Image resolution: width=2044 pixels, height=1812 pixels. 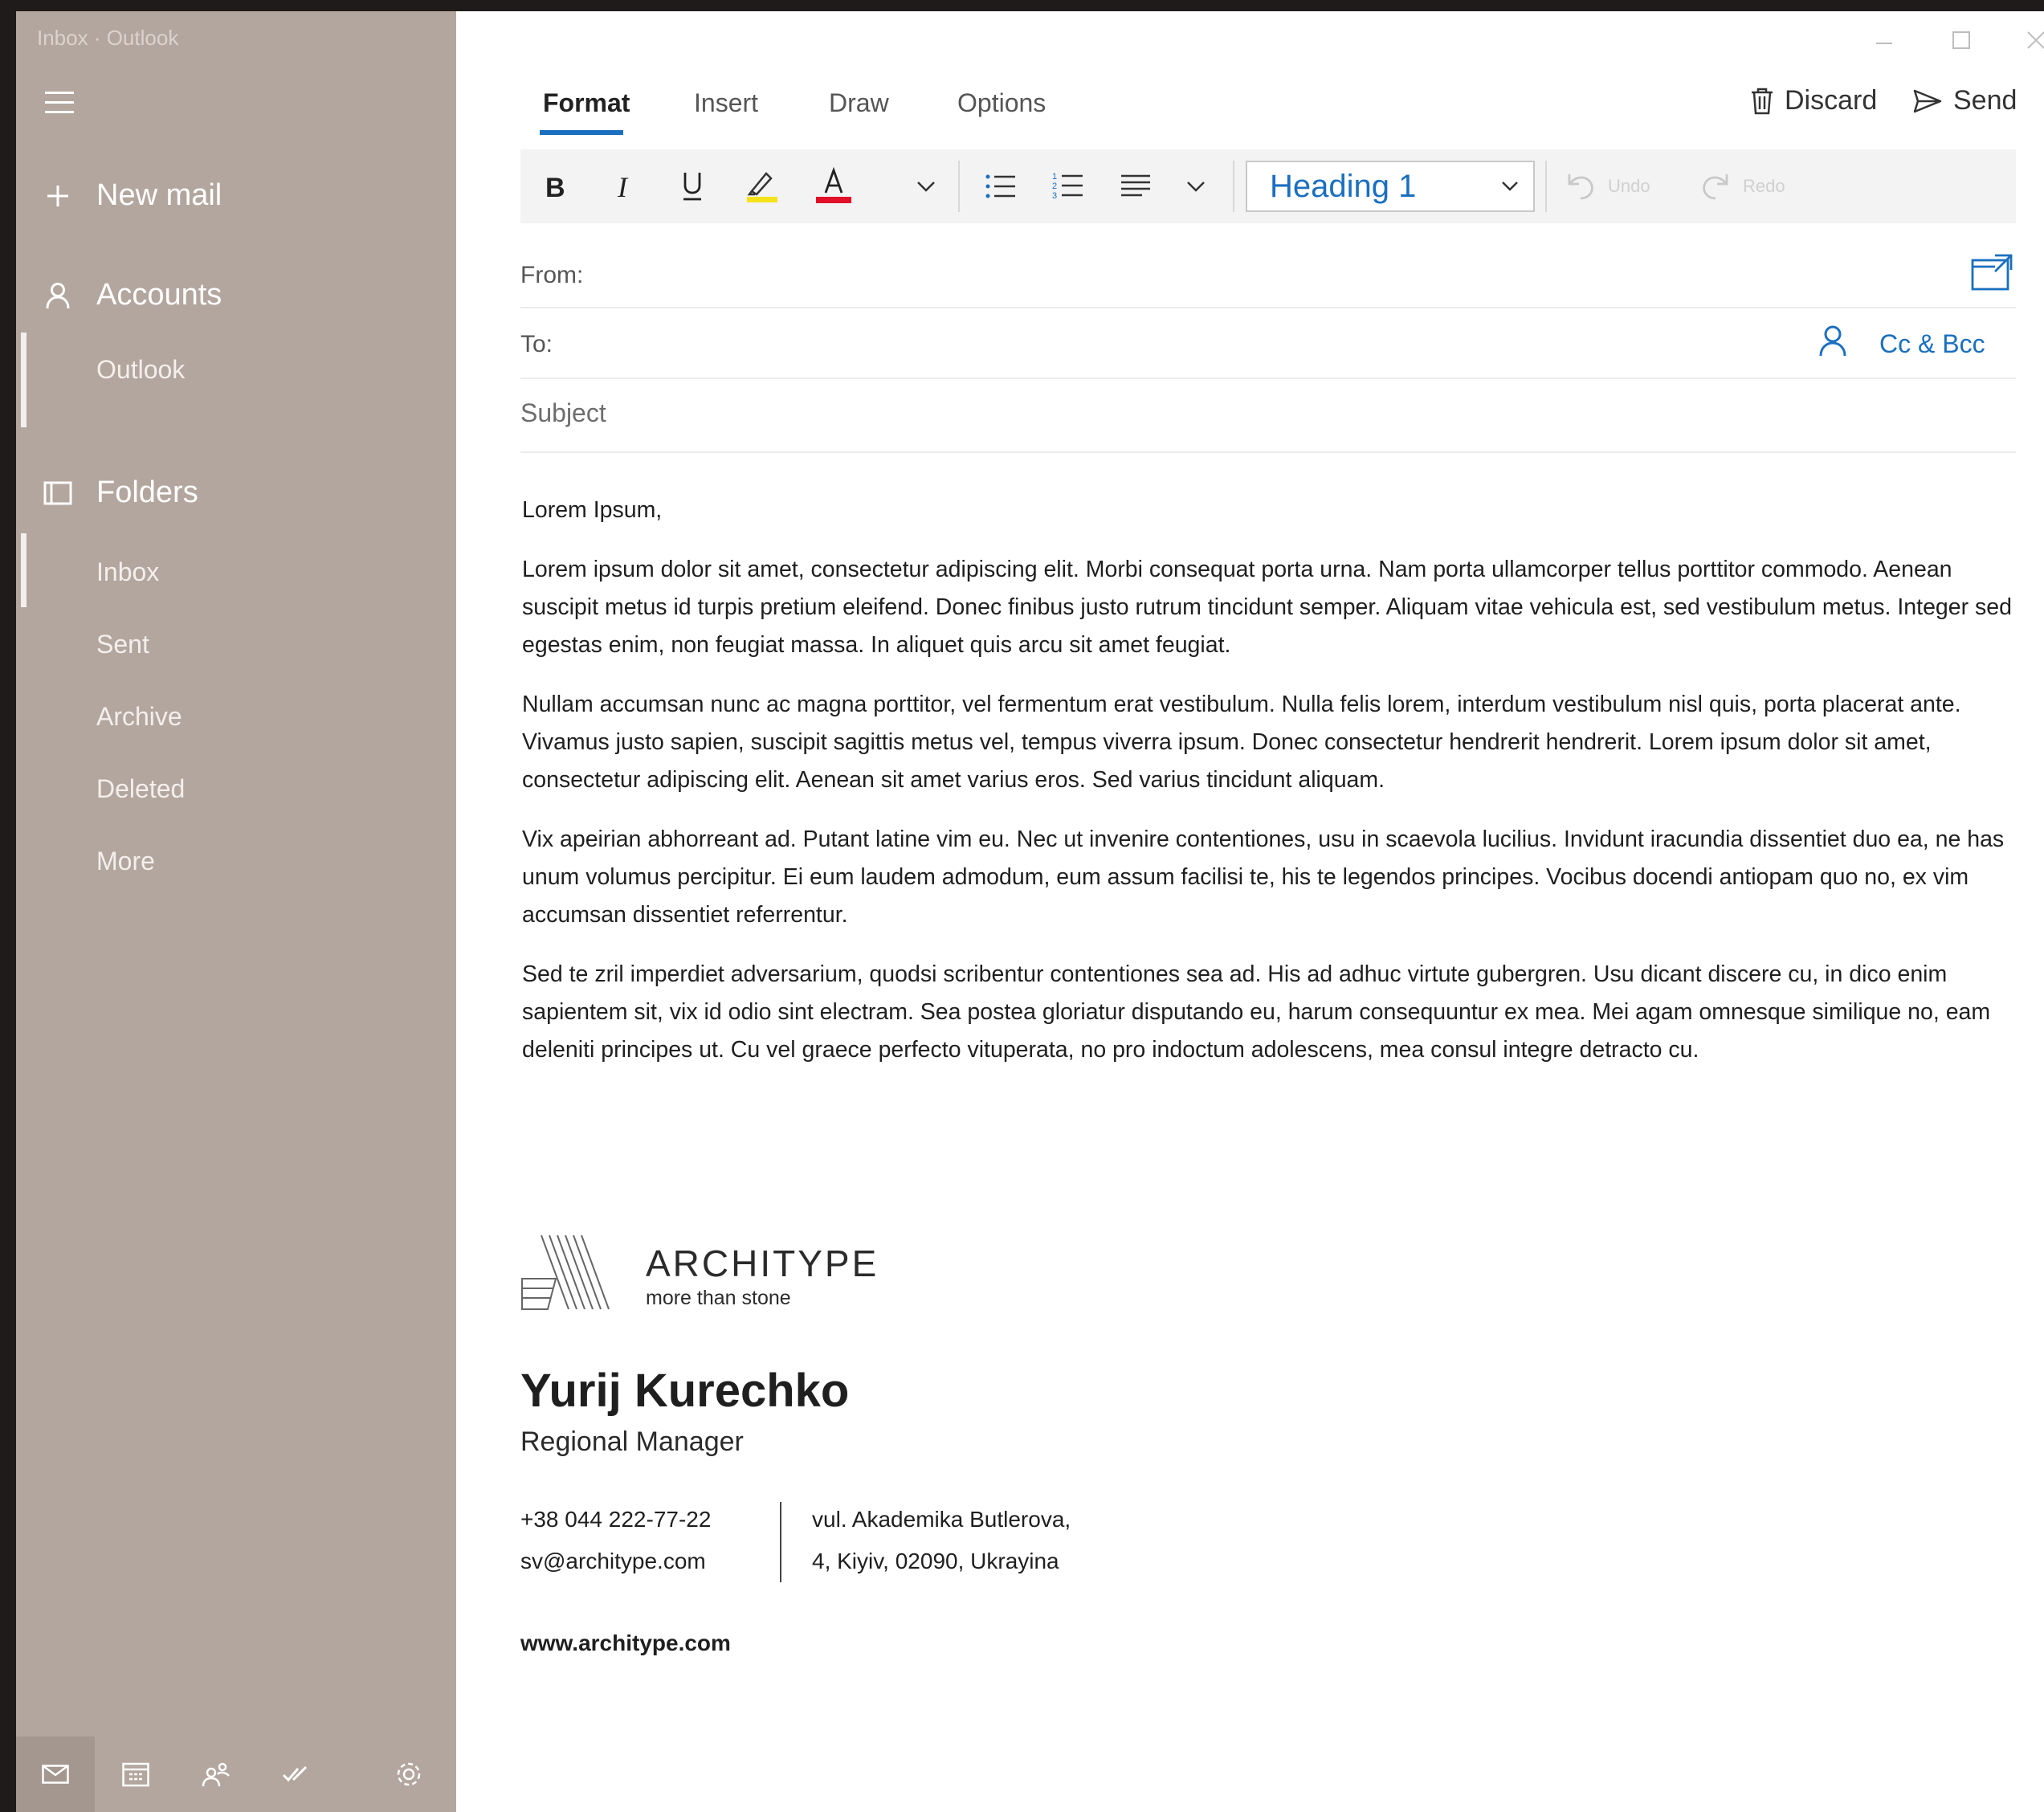 What do you see at coordinates (581, 132) in the screenshot?
I see `active-tab-underline` at bounding box center [581, 132].